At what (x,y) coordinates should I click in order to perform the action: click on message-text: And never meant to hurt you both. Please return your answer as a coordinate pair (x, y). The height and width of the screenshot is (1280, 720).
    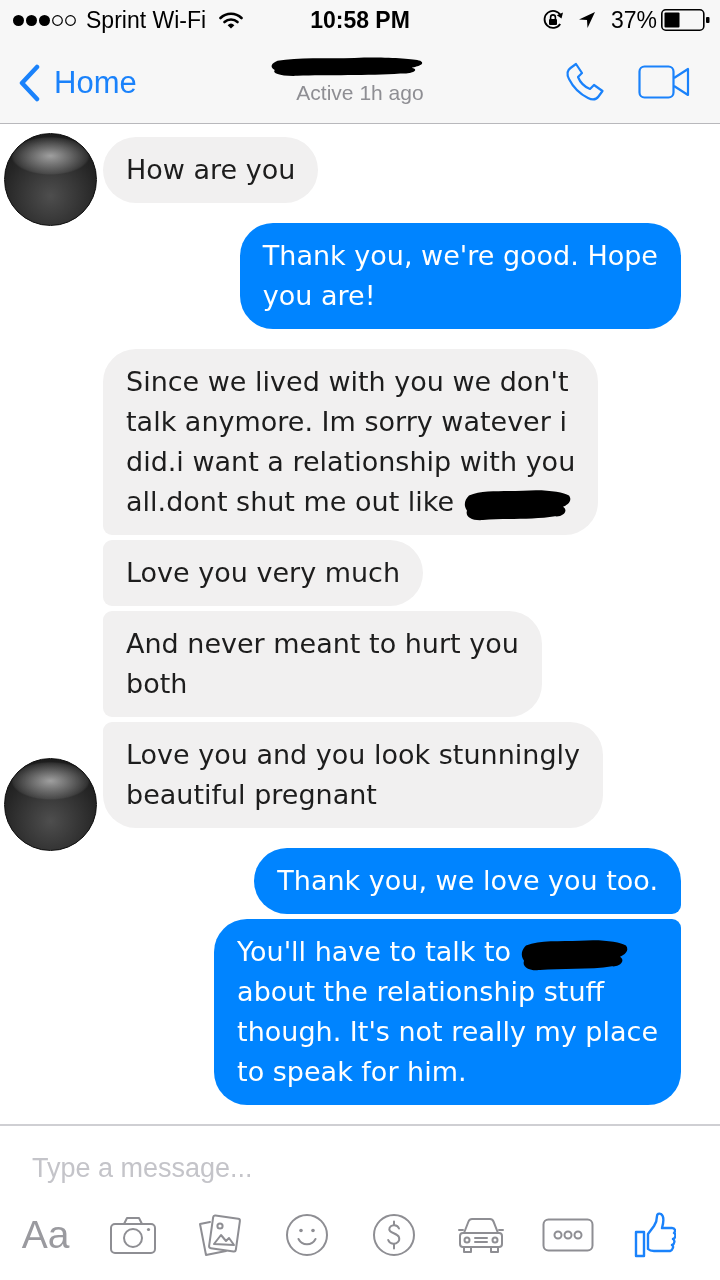
    Looking at the image, I should click on (322, 664).